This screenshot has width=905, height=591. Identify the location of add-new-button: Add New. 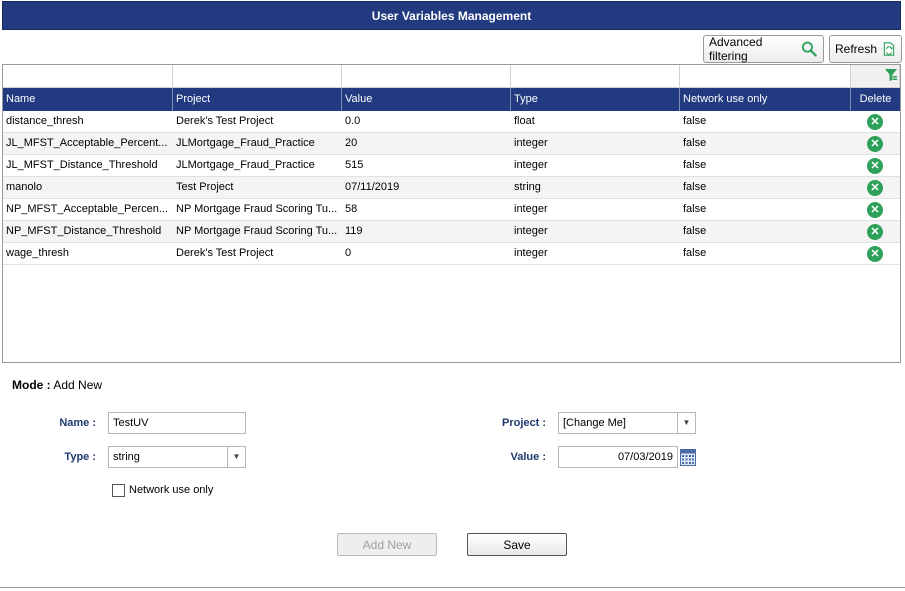
(387, 544).